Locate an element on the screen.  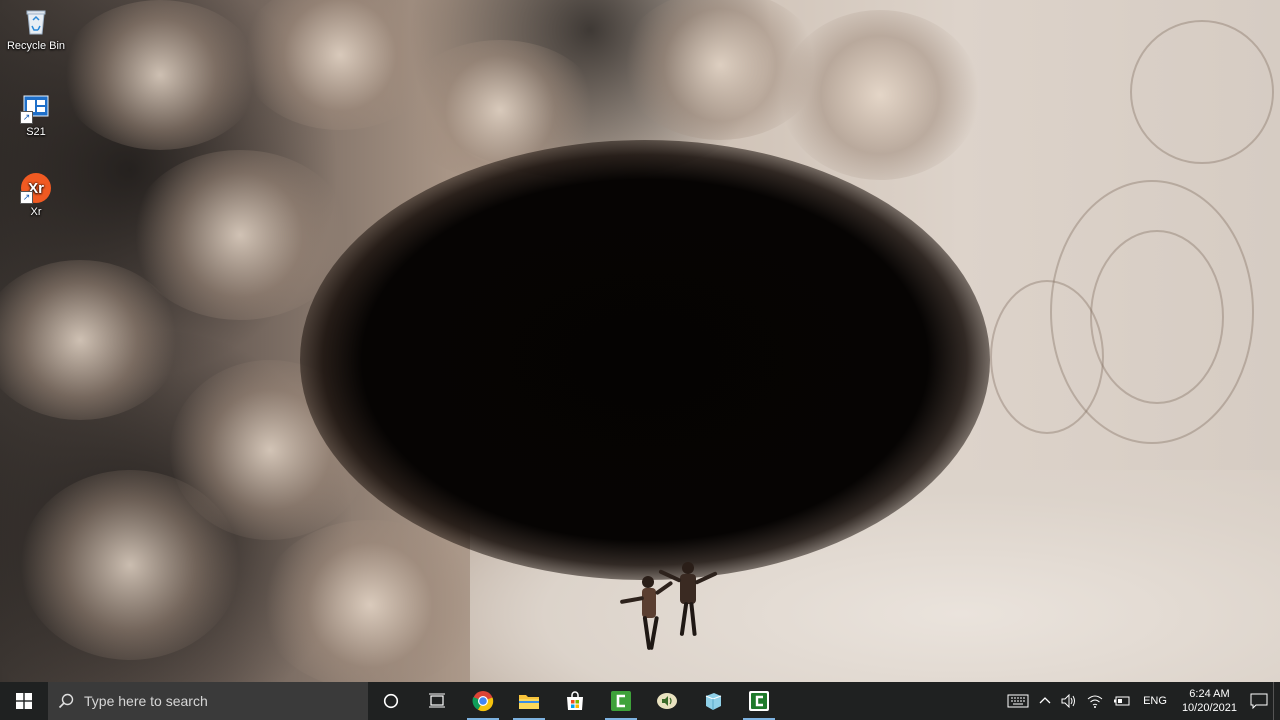
tray-volume-button is located at coordinates (1069, 701).